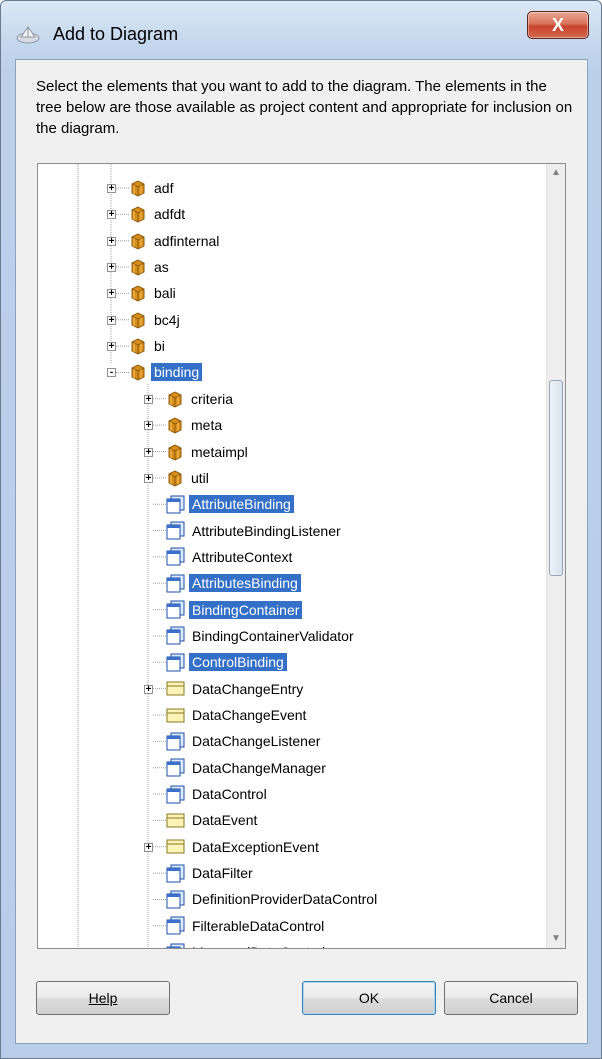 The height and width of the screenshot is (1059, 602). I want to click on help-button: Help, so click(103, 998).